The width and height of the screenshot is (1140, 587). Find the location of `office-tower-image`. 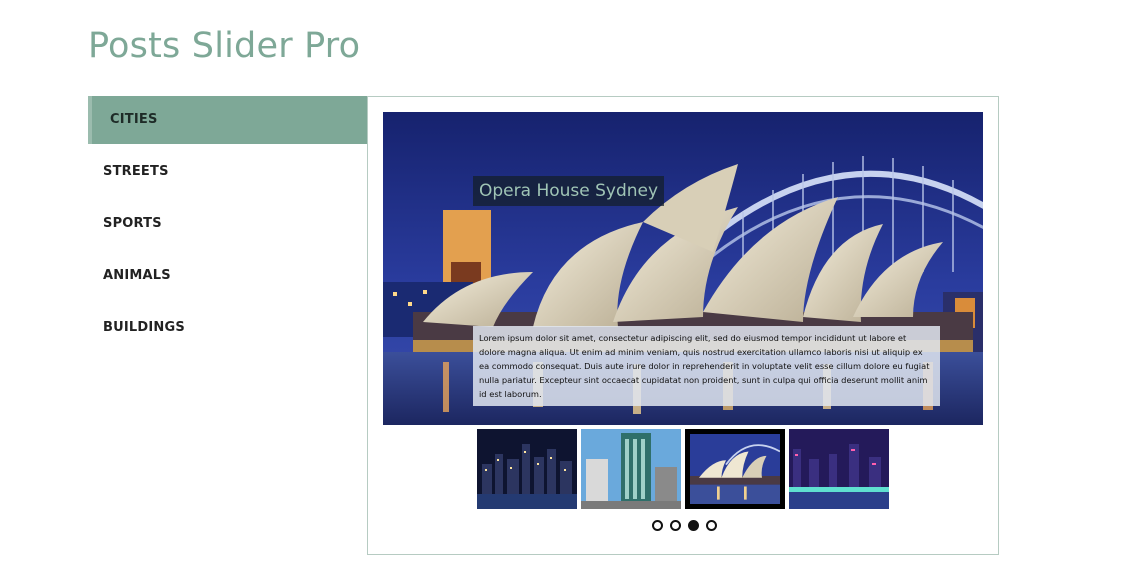

office-tower-image is located at coordinates (631, 469).